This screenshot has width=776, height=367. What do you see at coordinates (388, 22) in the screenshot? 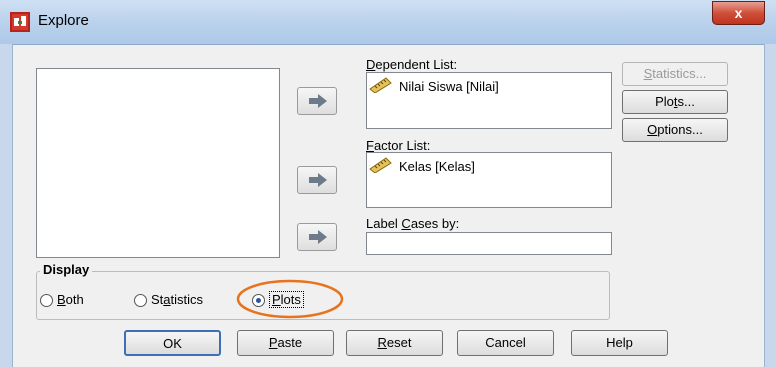
I see `title-bar: Explore x` at bounding box center [388, 22].